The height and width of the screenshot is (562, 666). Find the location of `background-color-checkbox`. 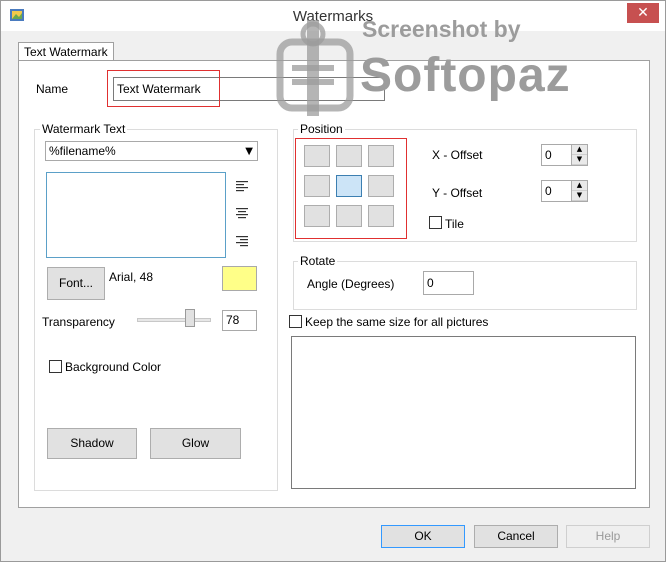

background-color-checkbox is located at coordinates (55, 366).